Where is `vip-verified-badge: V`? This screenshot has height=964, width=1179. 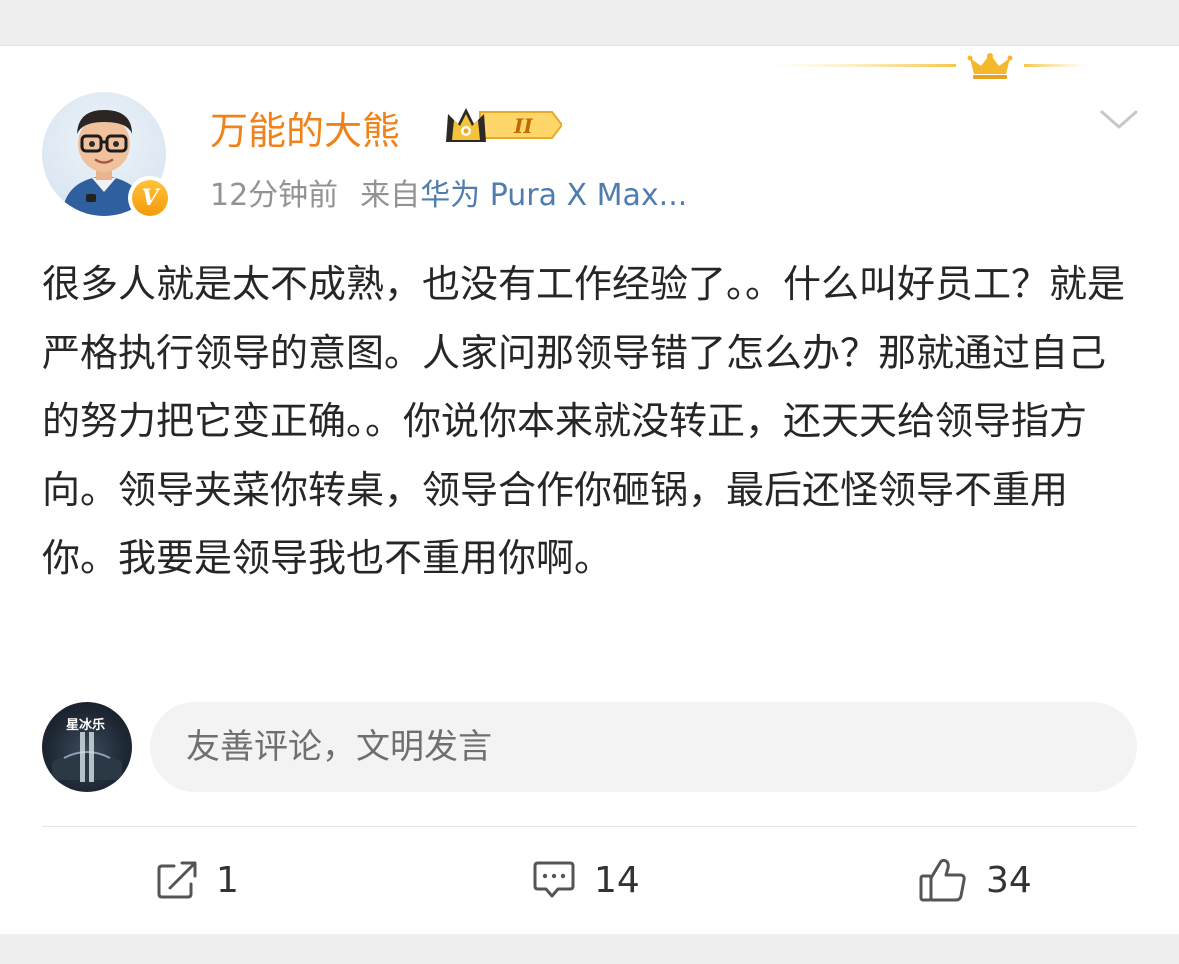
vip-verified-badge: V is located at coordinates (150, 198).